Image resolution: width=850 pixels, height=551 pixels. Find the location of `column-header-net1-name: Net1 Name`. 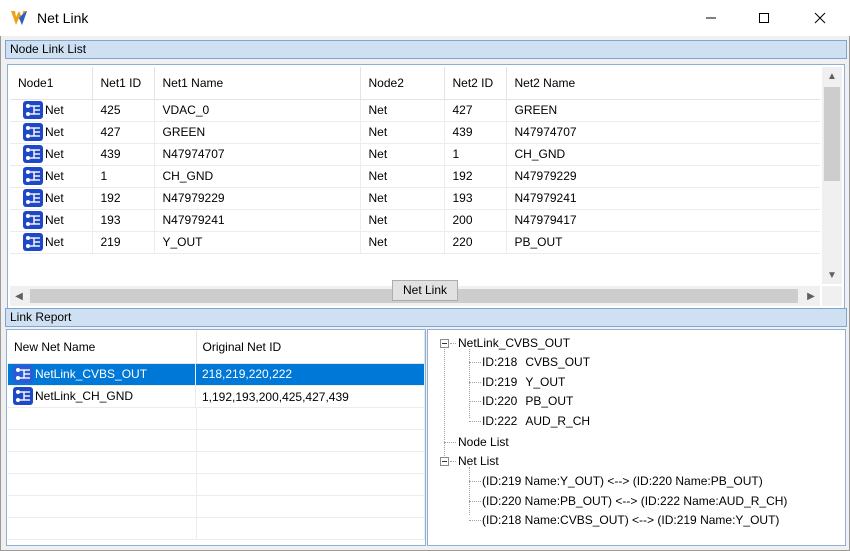

column-header-net1-name: Net1 Name is located at coordinates (257, 83).